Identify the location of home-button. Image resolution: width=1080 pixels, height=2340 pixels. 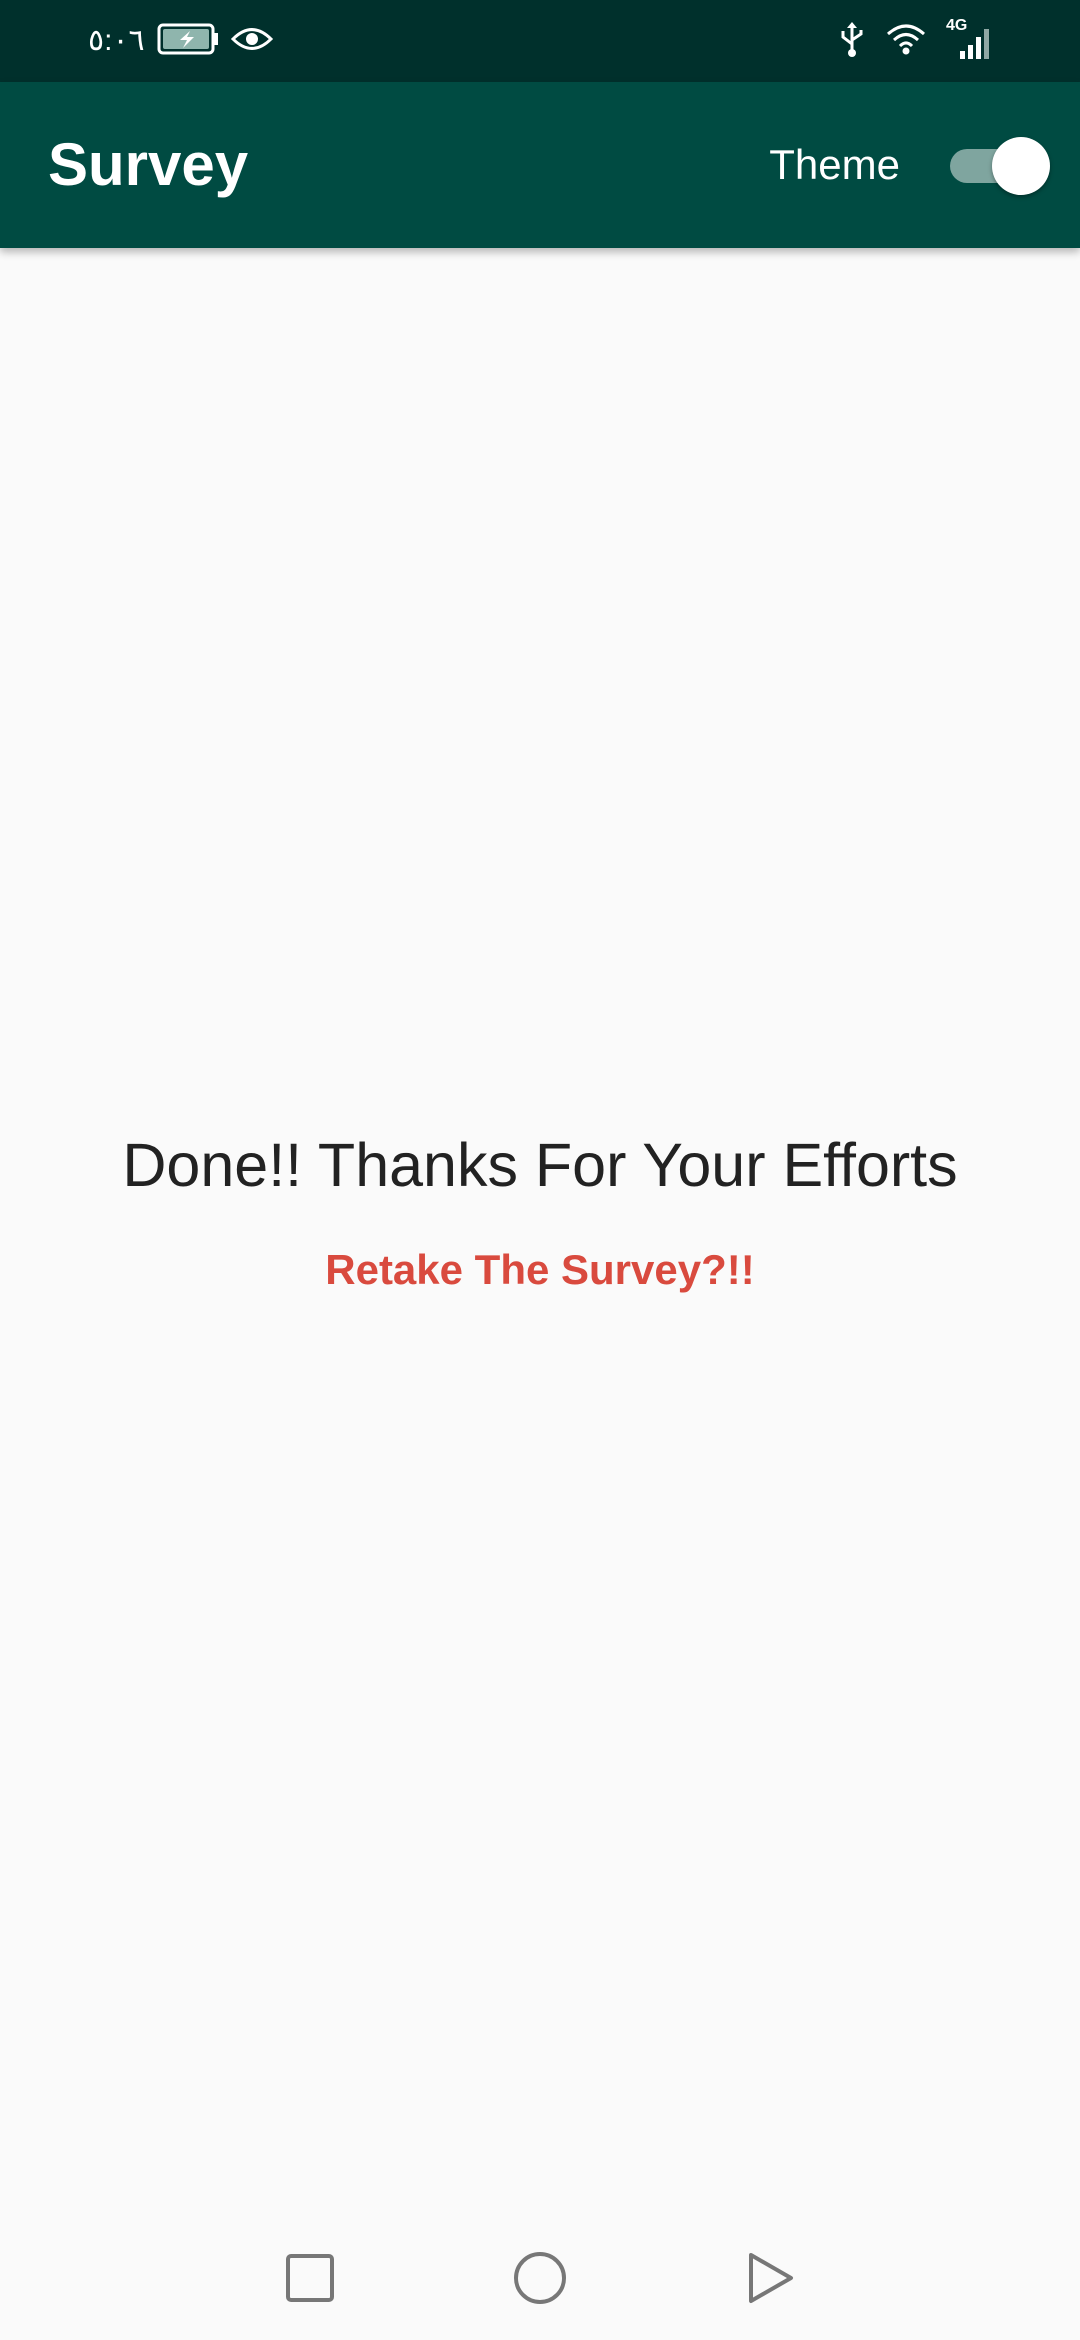
(540, 2280).